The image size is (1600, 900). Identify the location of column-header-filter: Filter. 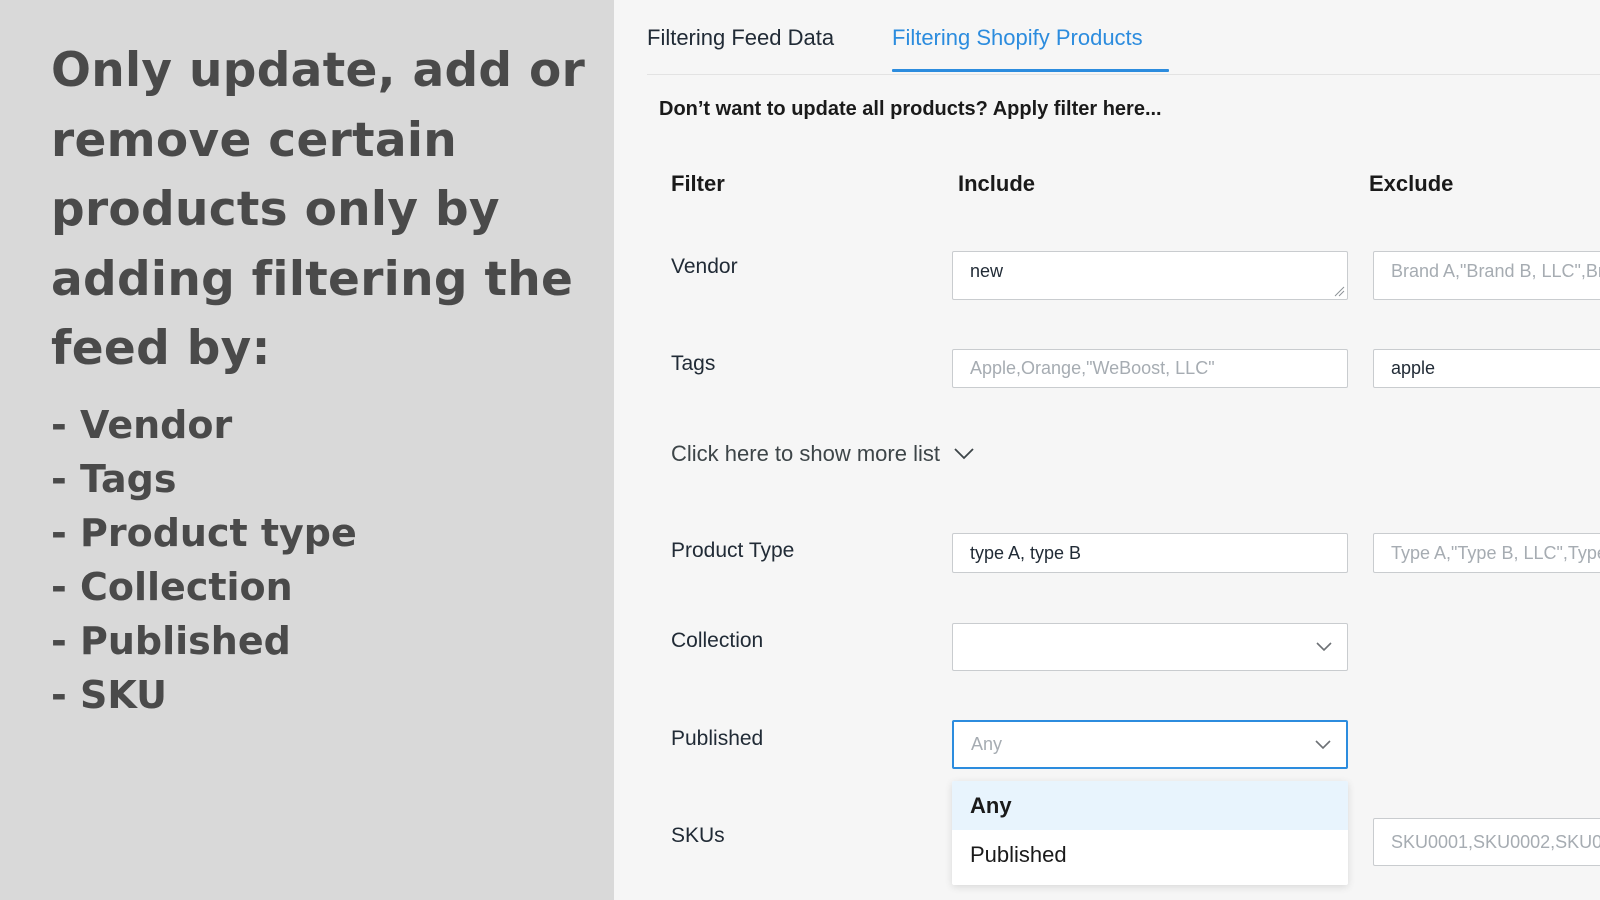
(698, 183).